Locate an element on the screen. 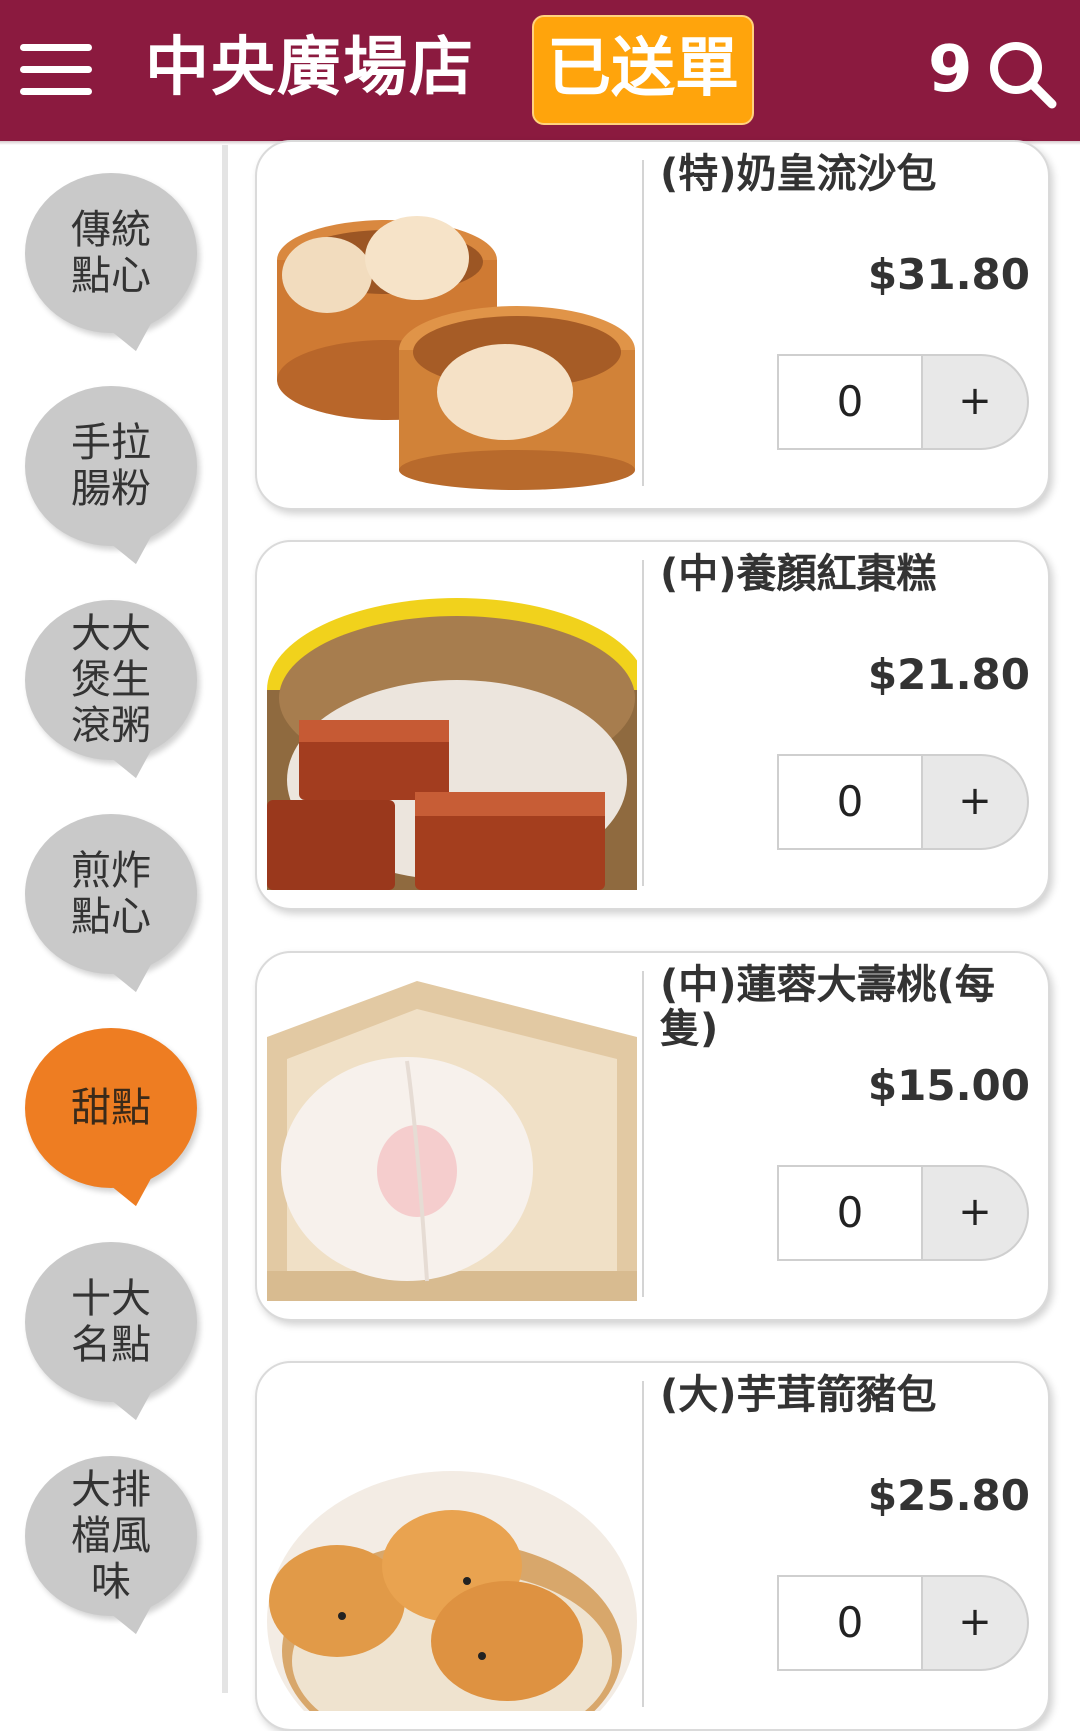  cart-count: 9 is located at coordinates (950, 70).